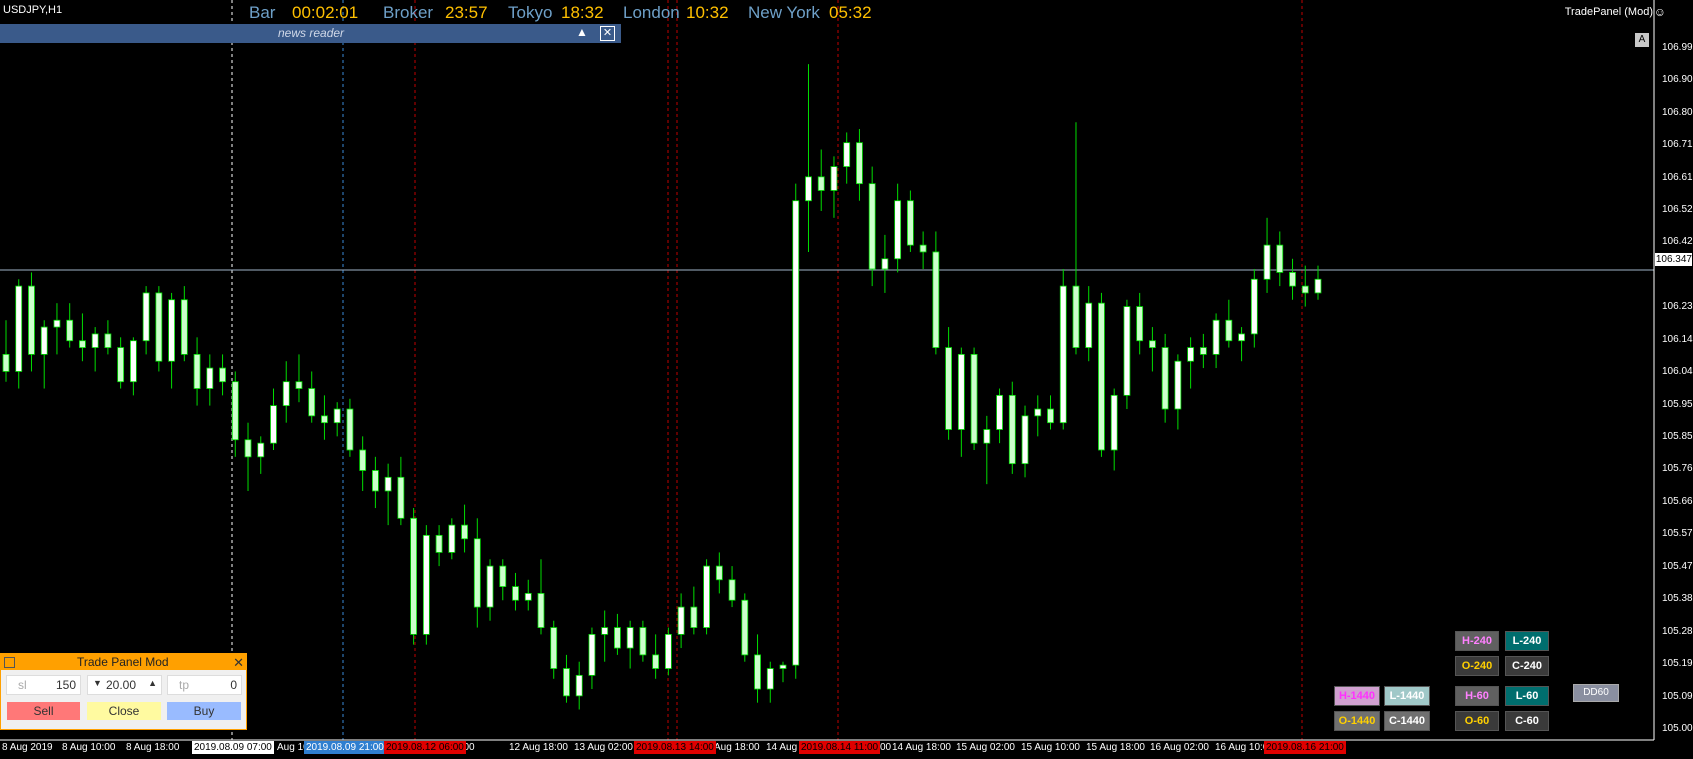 The height and width of the screenshot is (759, 1693). Describe the element at coordinates (1596, 693) in the screenshot. I see `dd60-button: DD60` at that location.